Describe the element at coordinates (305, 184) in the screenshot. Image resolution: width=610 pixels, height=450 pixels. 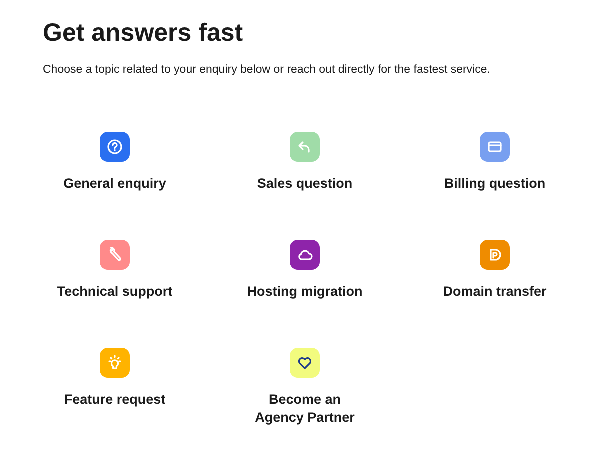
I see `topic-label: Sales question` at that location.